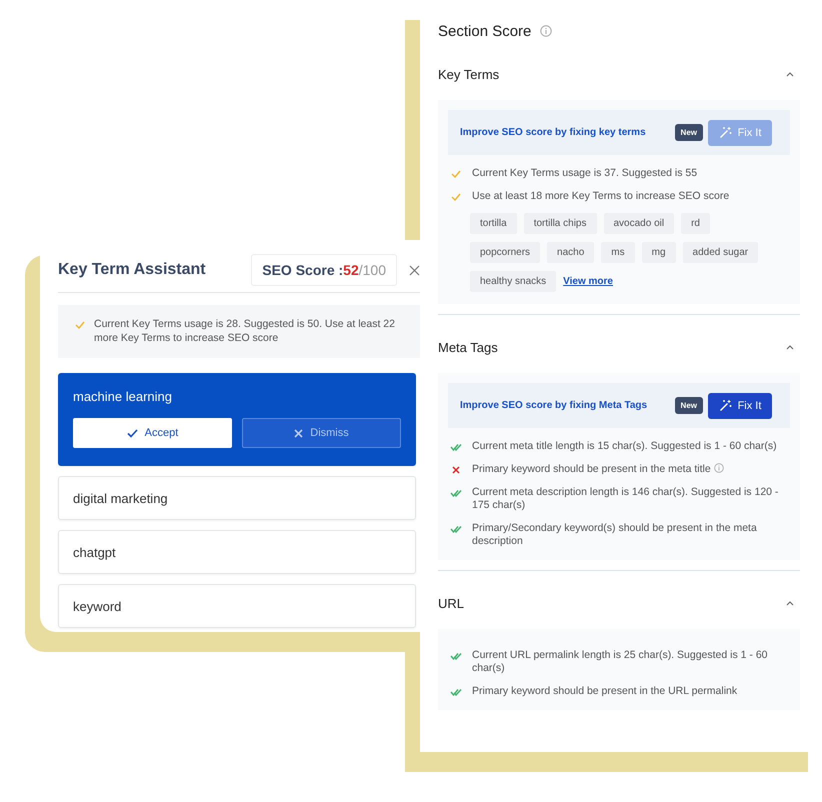 This screenshot has height=802, width=822. What do you see at coordinates (619, 603) in the screenshot?
I see `section-header: URL` at bounding box center [619, 603].